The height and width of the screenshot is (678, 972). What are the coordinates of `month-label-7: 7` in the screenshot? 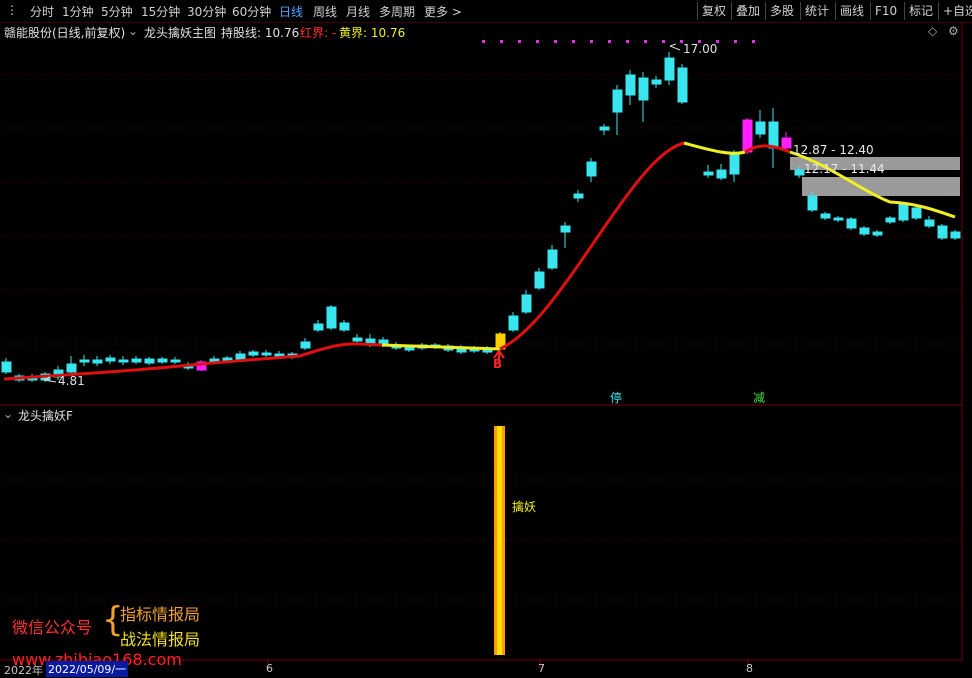 It's located at (541, 668).